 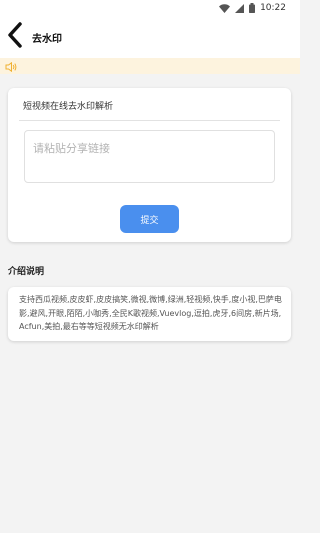 What do you see at coordinates (68, 107) in the screenshot?
I see `parse-card-title: 短视频在线去水印解析` at bounding box center [68, 107].